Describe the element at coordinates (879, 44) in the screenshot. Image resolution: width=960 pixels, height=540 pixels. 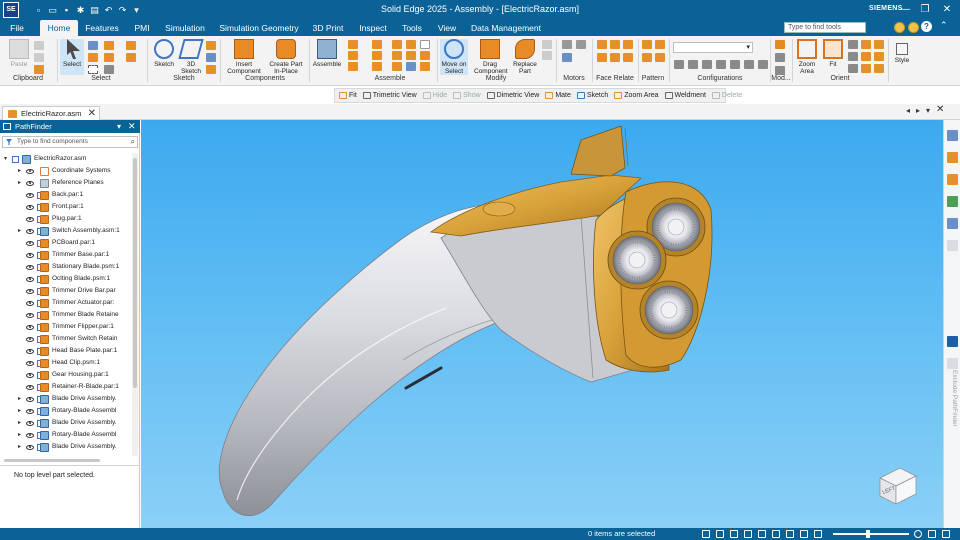
I see `view-orient-4-icon` at that location.